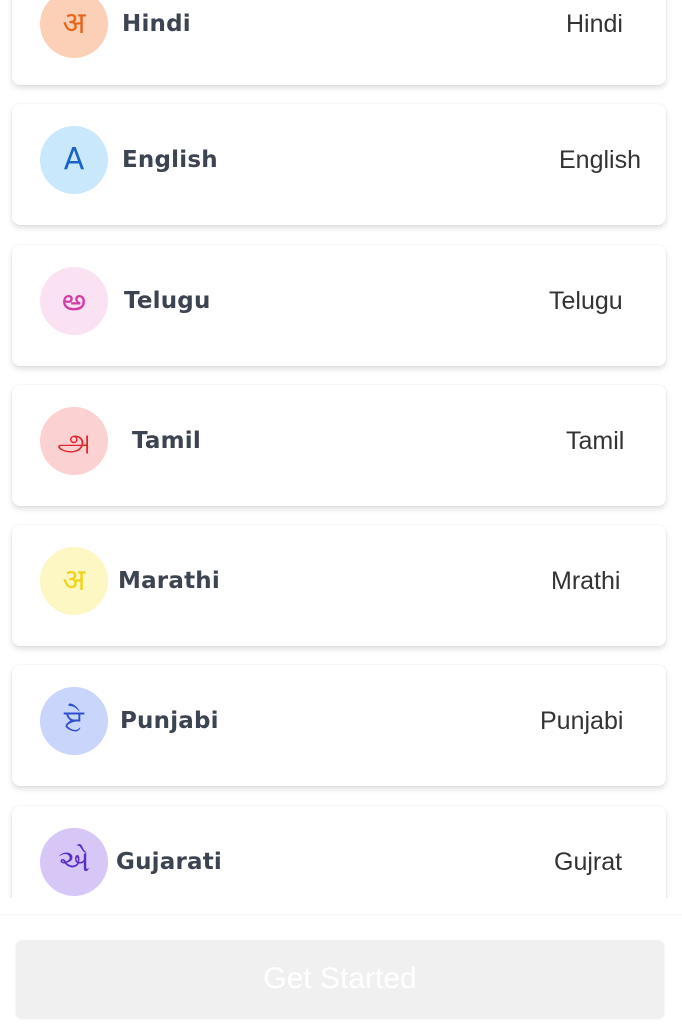 This screenshot has height=1024, width=682. What do you see at coordinates (341, 915) in the screenshot?
I see `bottom-bar-divider` at bounding box center [341, 915].